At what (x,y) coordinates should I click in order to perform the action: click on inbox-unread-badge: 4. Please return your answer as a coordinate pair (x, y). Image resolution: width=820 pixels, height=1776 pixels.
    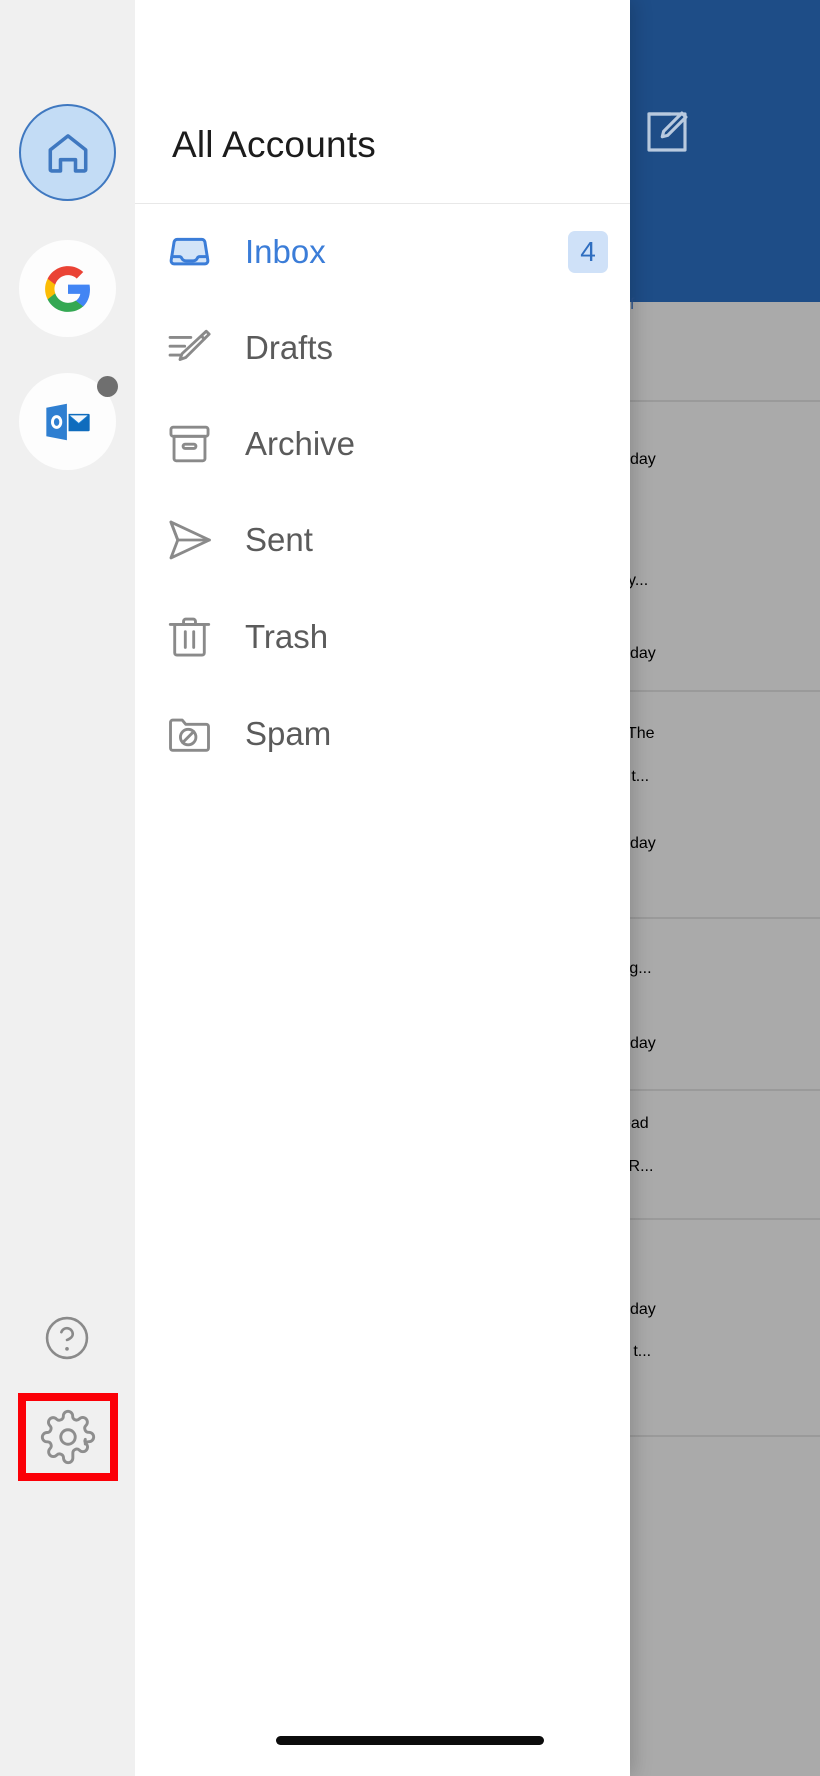
    Looking at the image, I should click on (588, 252).